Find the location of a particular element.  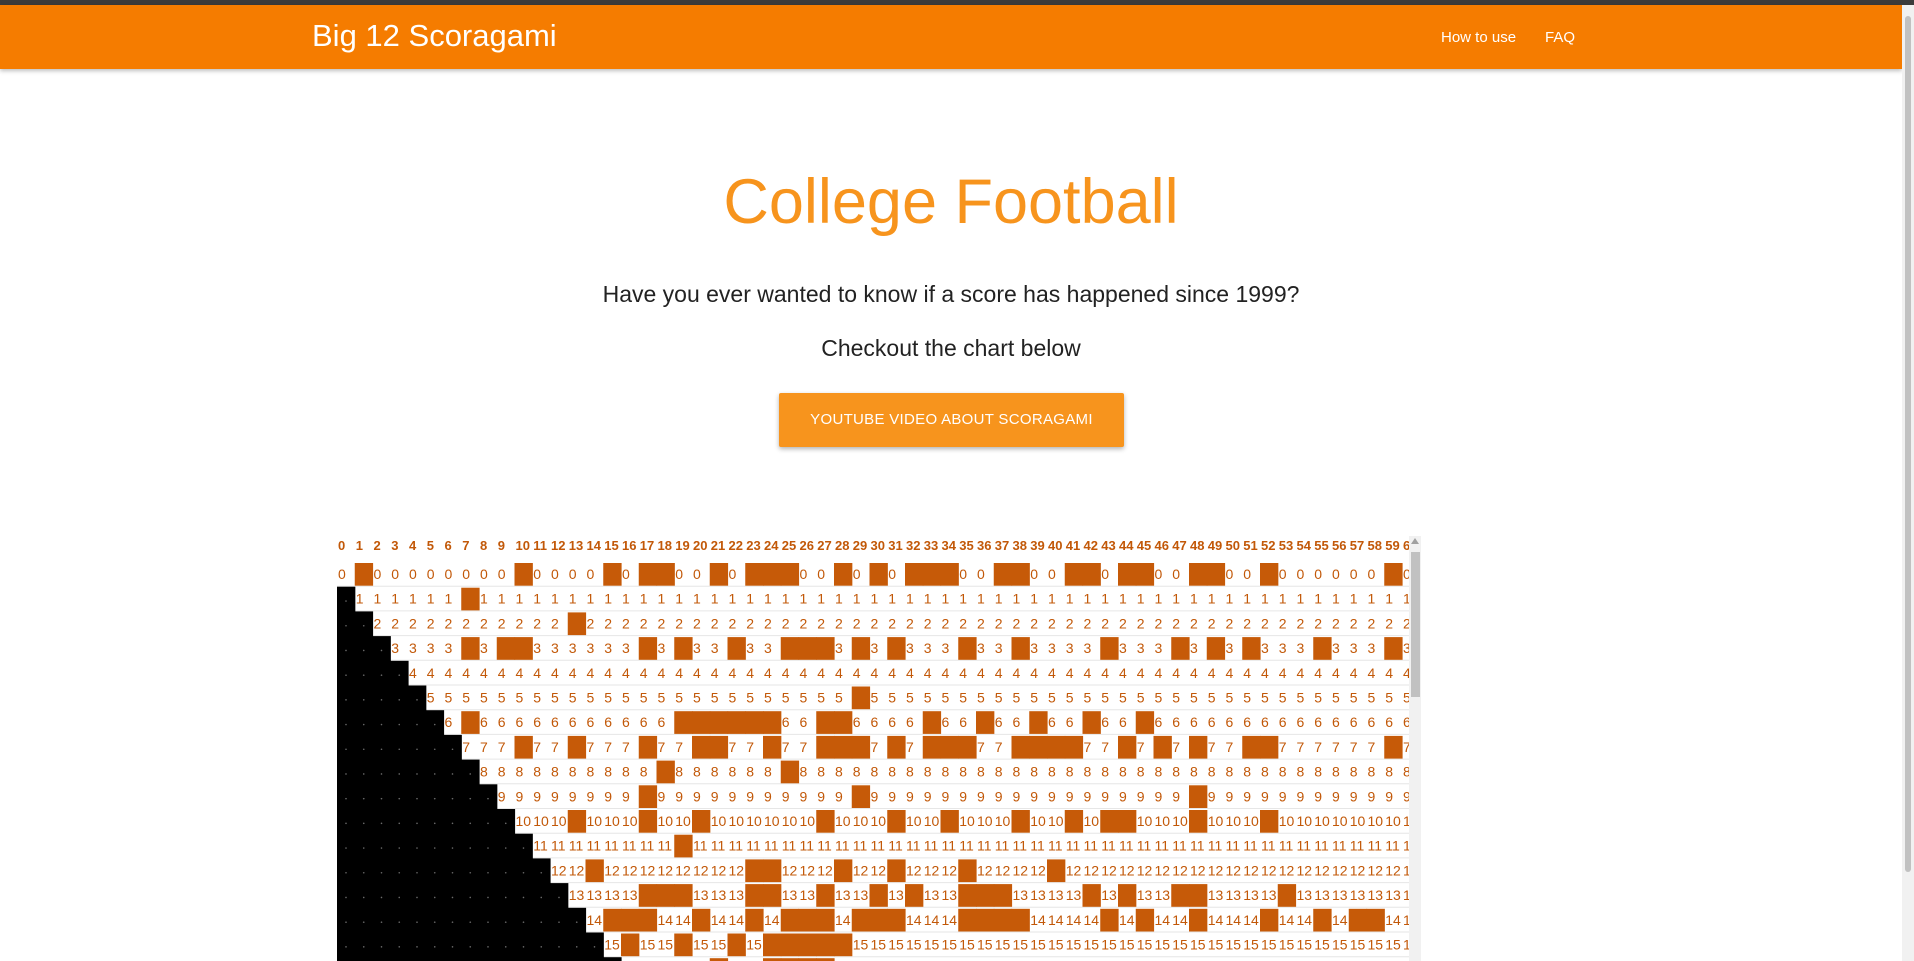

unoccurred-score-cell: 13 is located at coordinates (1358, 895).